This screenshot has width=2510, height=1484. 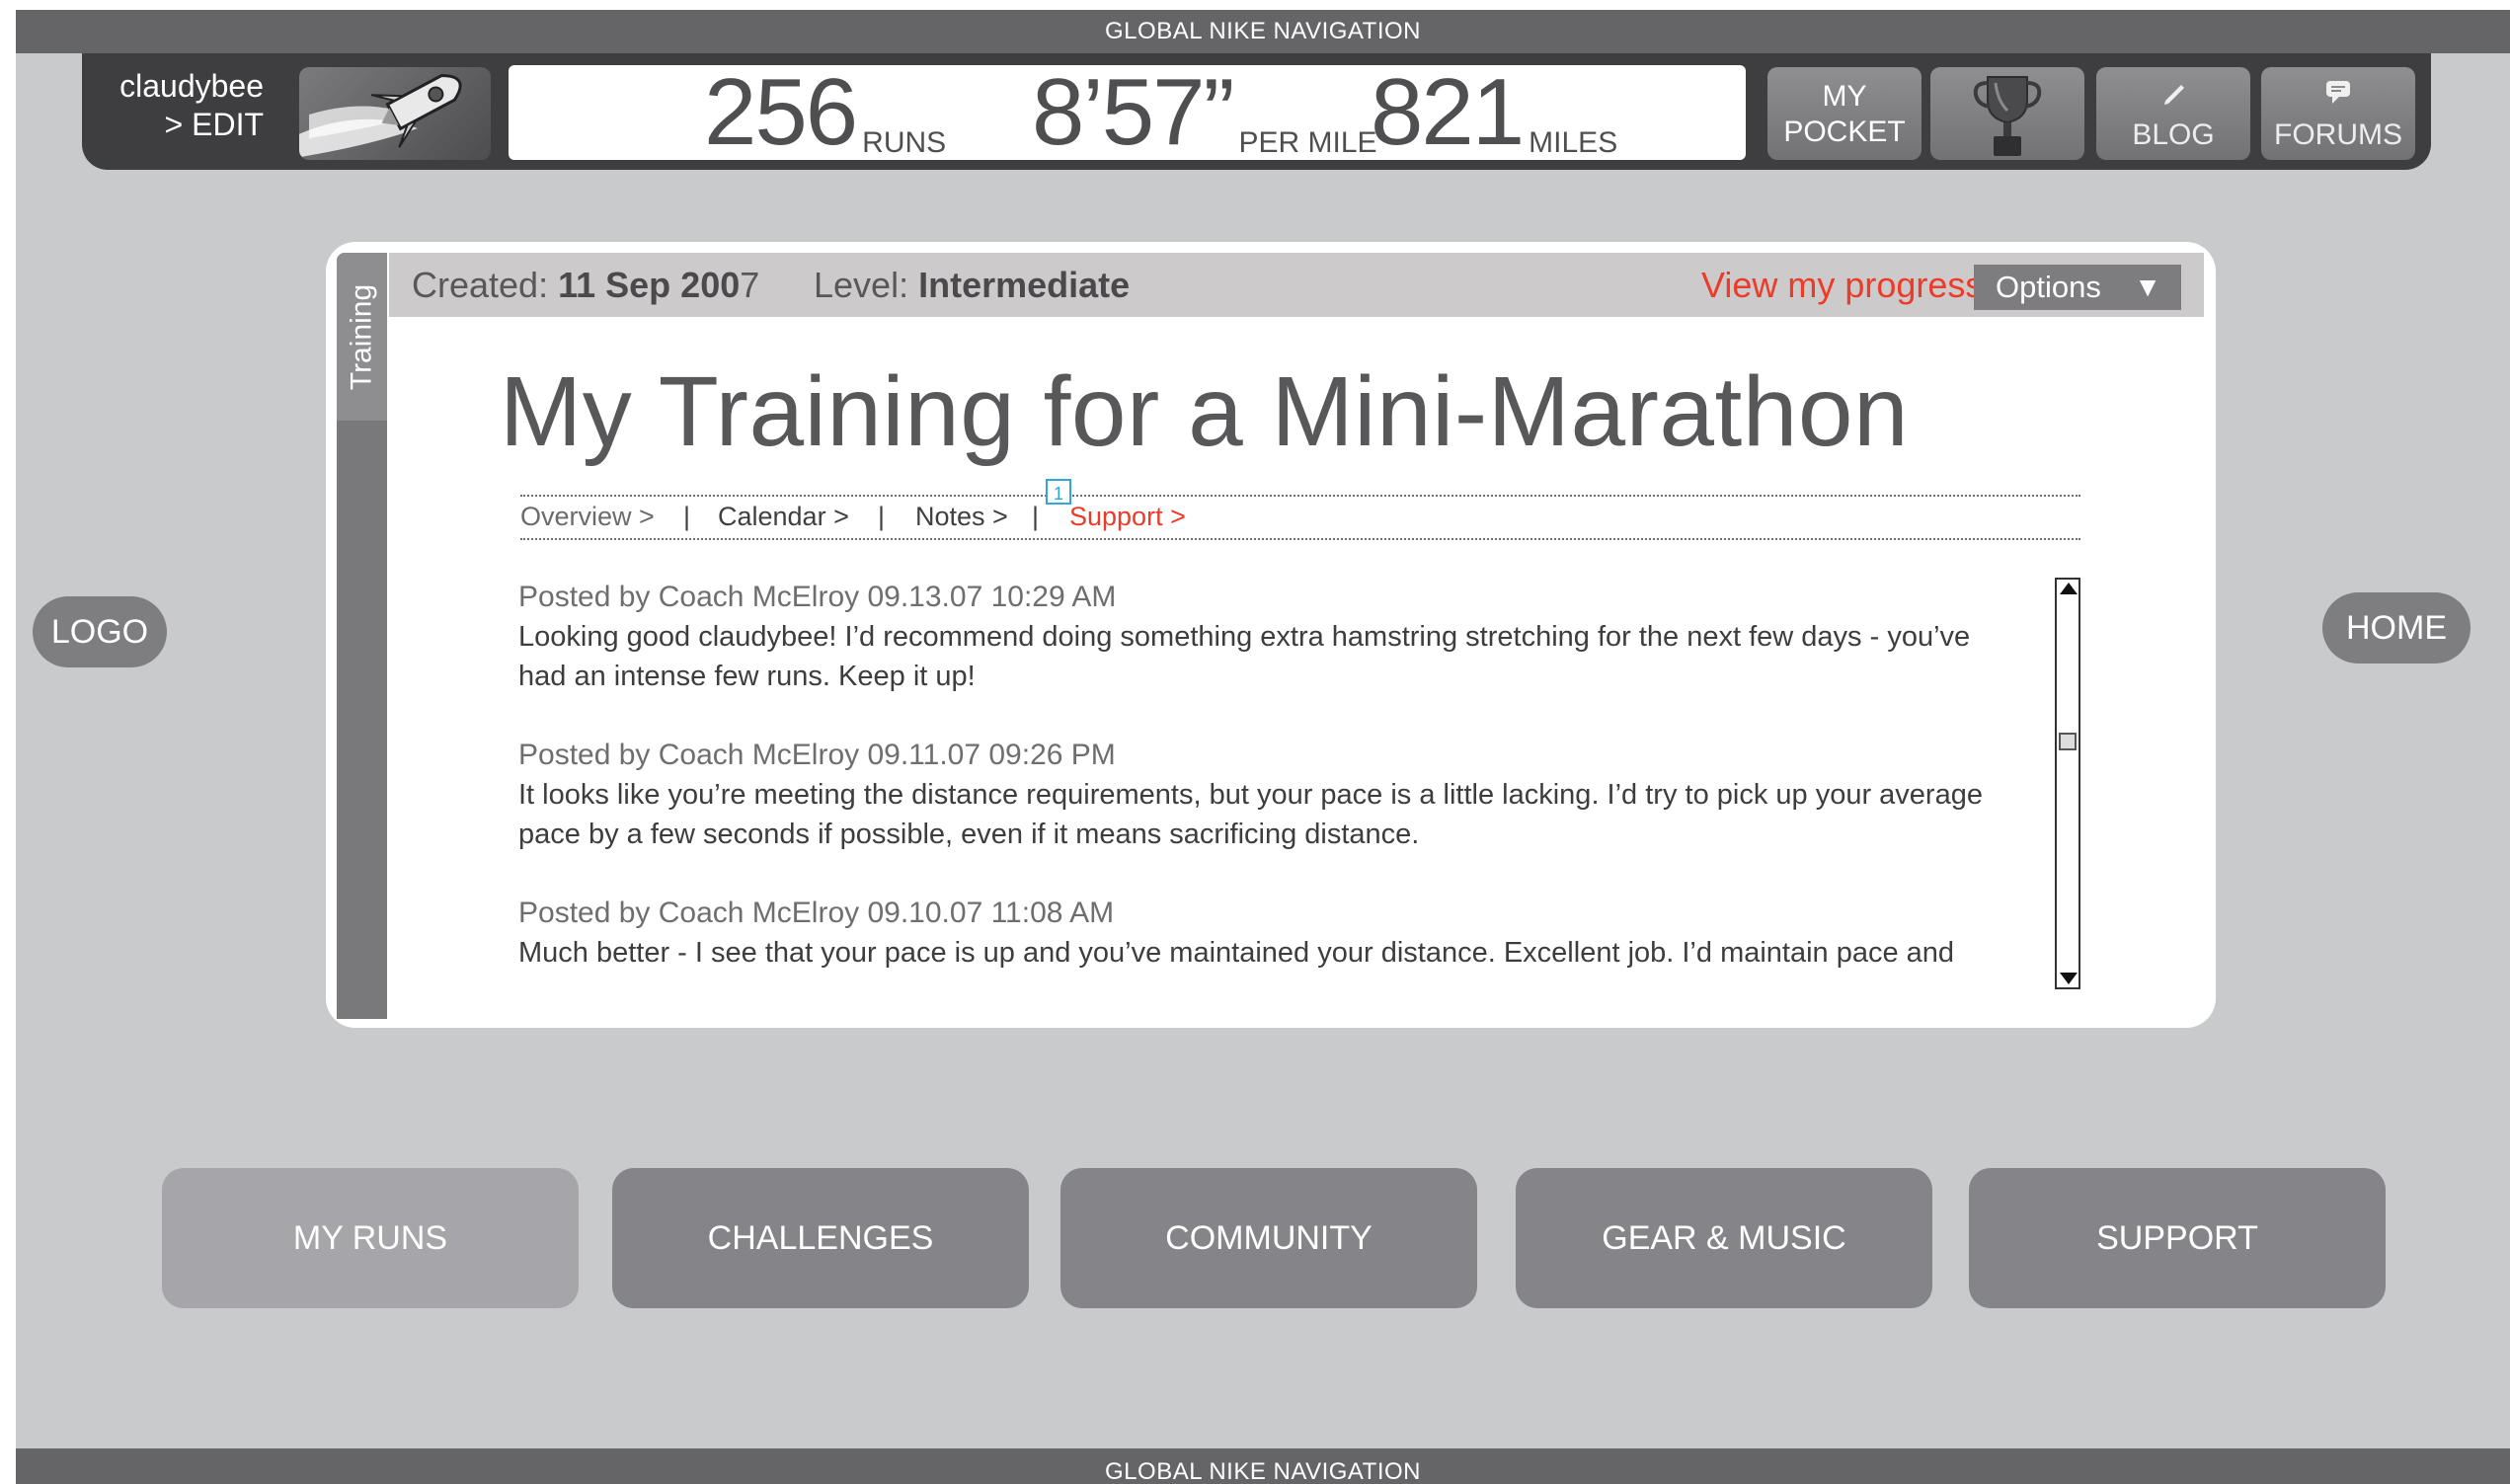 What do you see at coordinates (2396, 628) in the screenshot?
I see `home-button: HOME` at bounding box center [2396, 628].